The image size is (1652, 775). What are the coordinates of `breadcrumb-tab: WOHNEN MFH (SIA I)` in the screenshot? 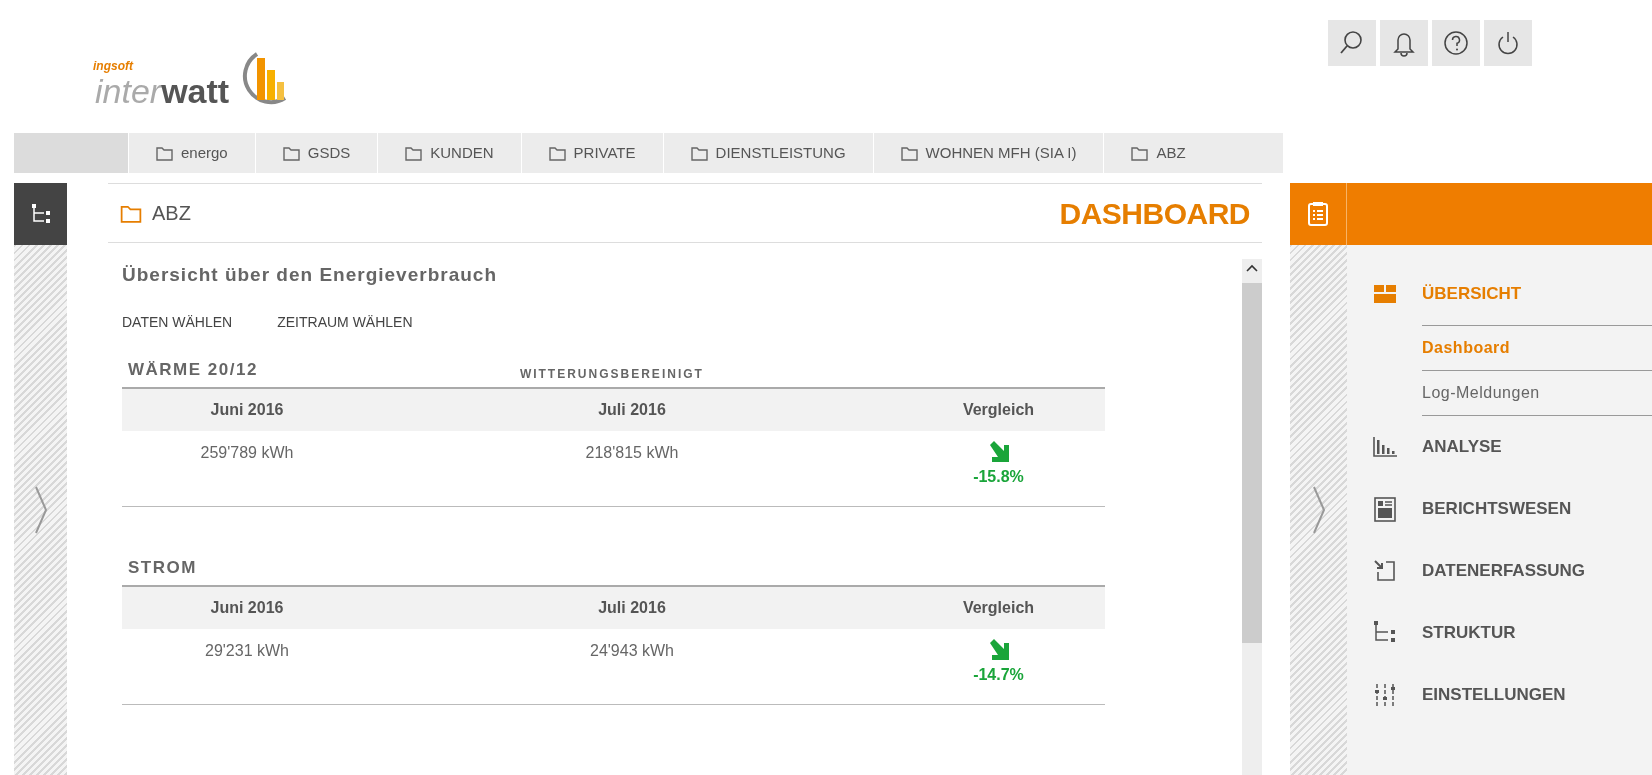 It's located at (988, 153).